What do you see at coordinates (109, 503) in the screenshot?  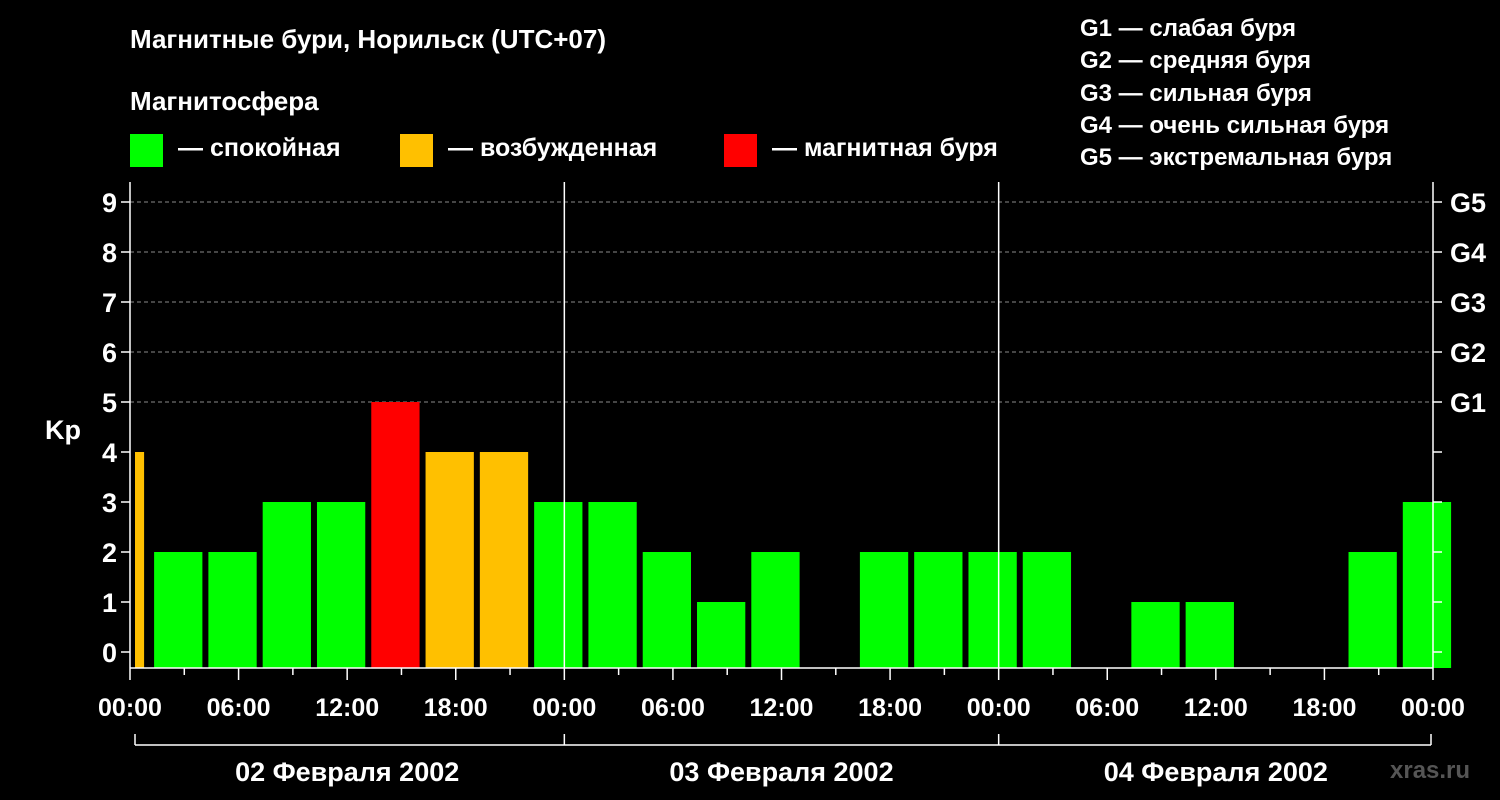 I see `y-tick-label: 3` at bounding box center [109, 503].